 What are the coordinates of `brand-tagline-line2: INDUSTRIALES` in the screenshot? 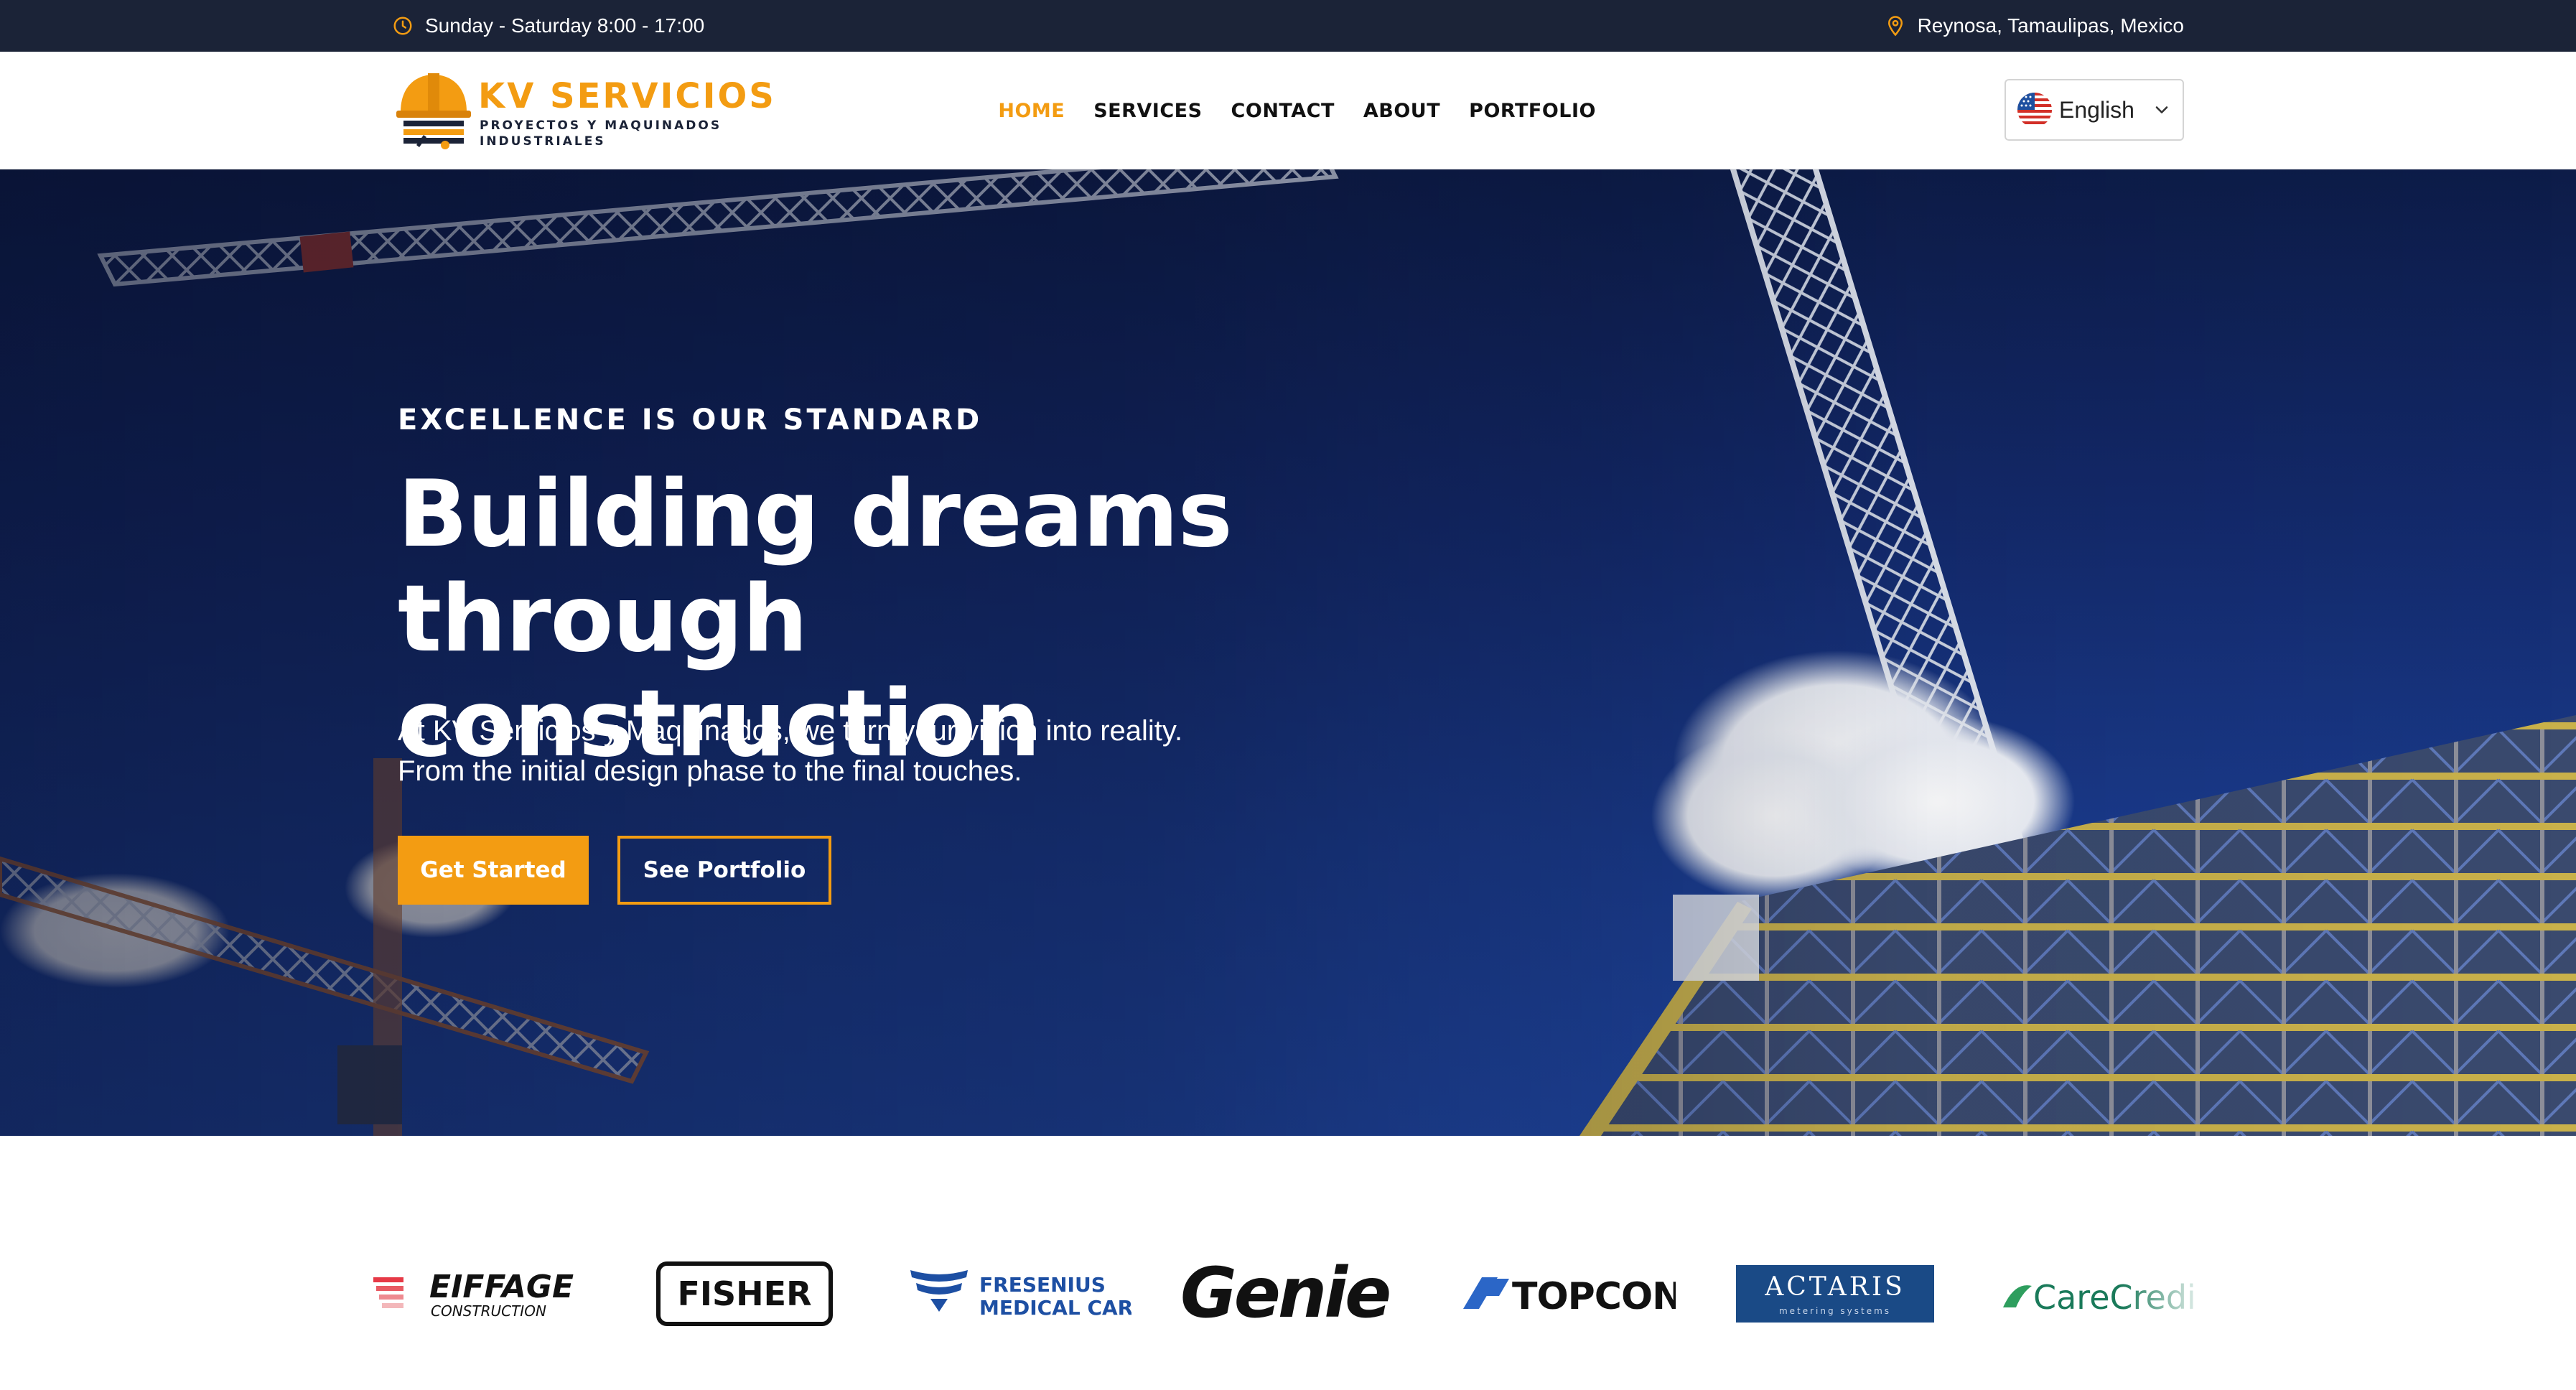 It's located at (543, 141).